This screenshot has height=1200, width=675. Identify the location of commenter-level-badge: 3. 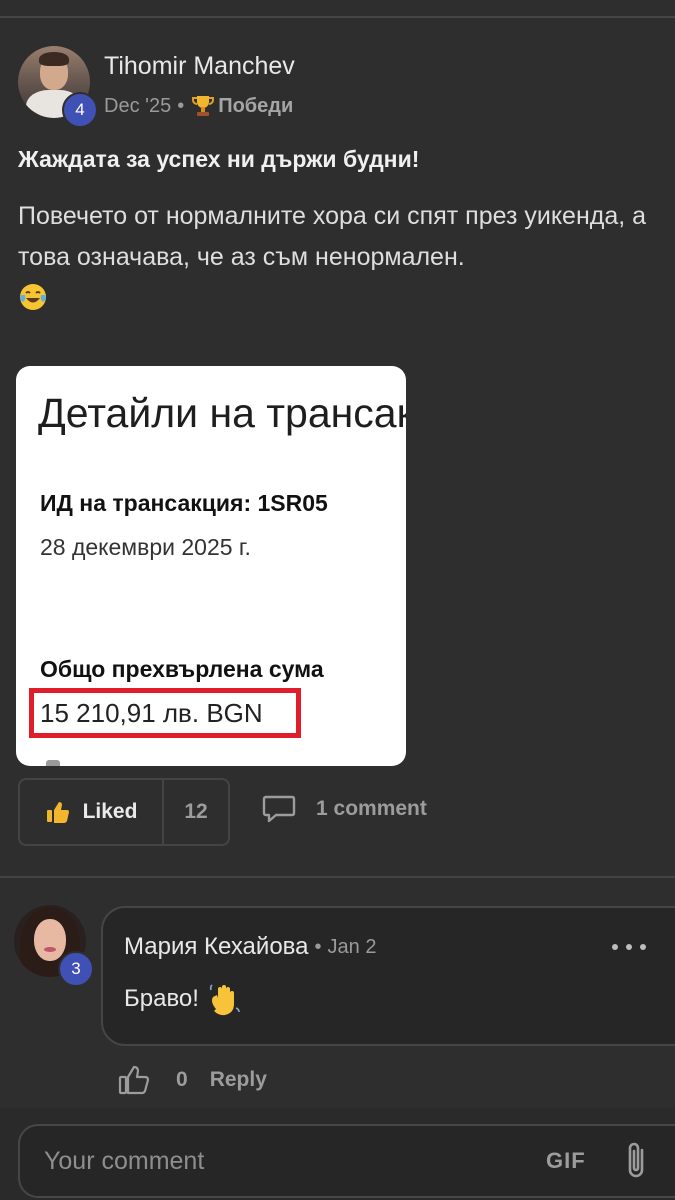
(76, 969).